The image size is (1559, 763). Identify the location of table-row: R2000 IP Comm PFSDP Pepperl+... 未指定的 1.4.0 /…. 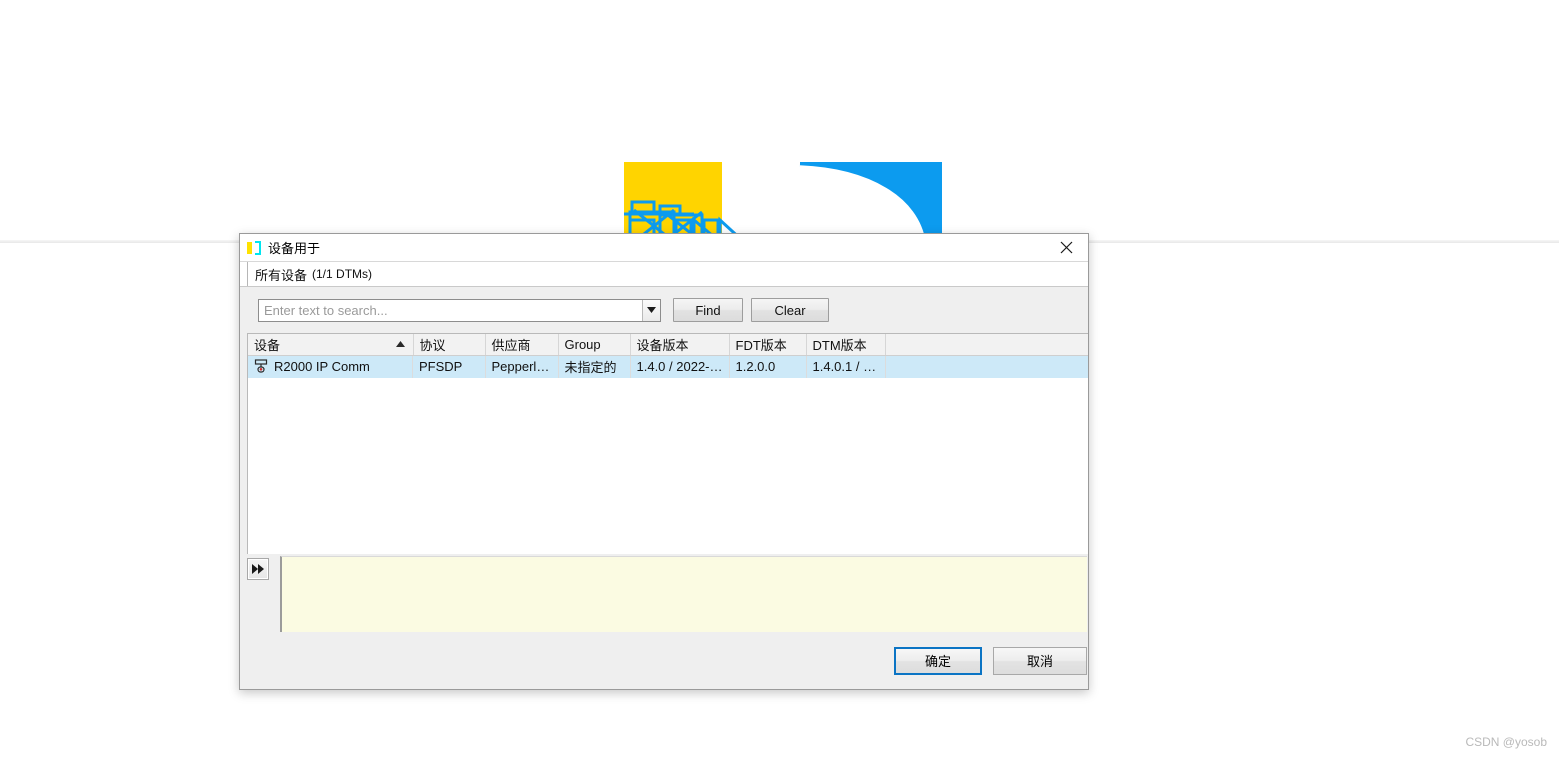
(668, 366).